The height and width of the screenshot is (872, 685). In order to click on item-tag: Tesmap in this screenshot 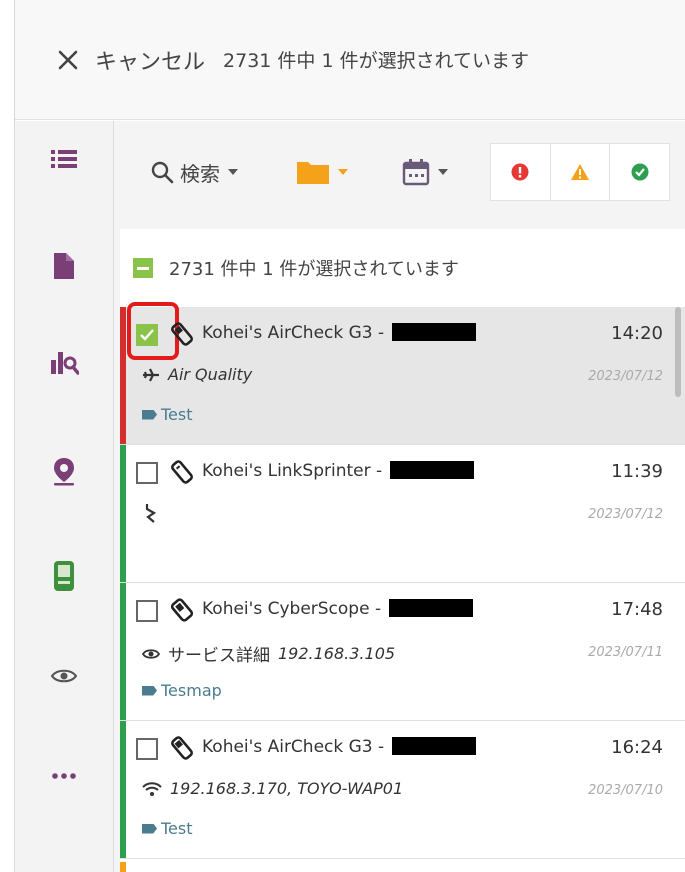, I will do `click(182, 690)`.